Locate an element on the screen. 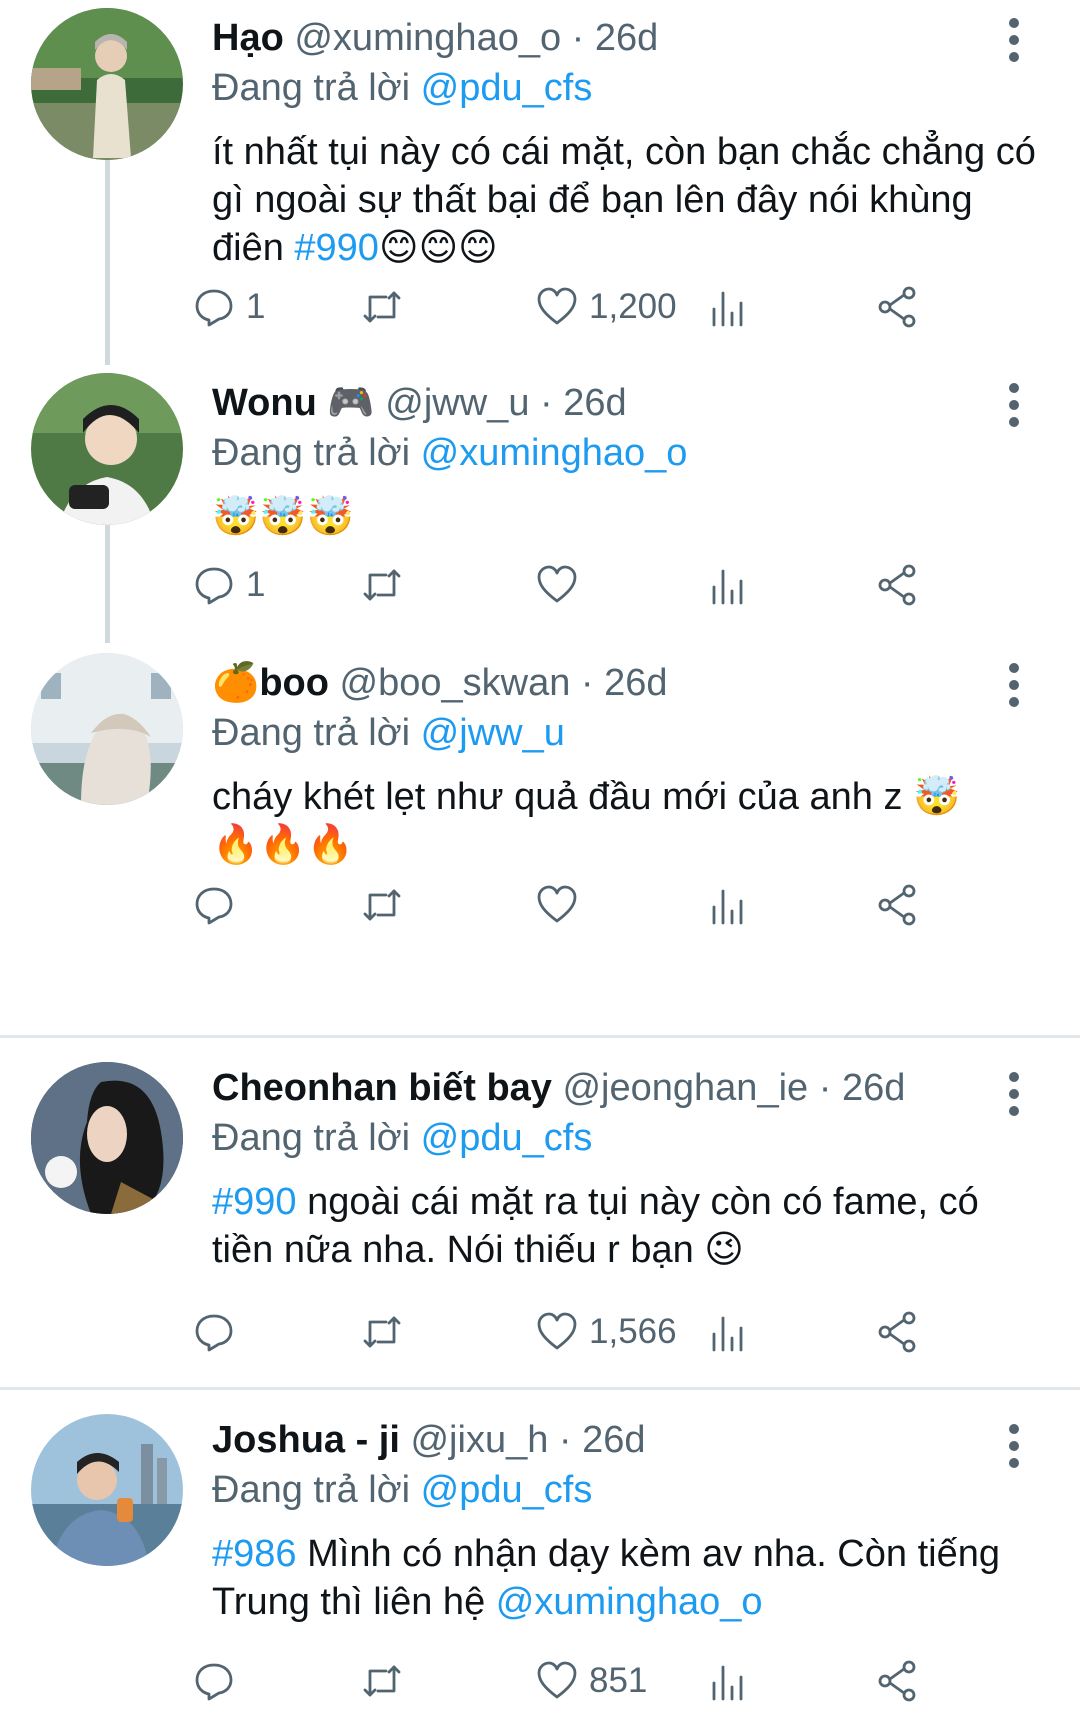 The image size is (1080, 1716). views-chart-icon is located at coordinates (727, 907).